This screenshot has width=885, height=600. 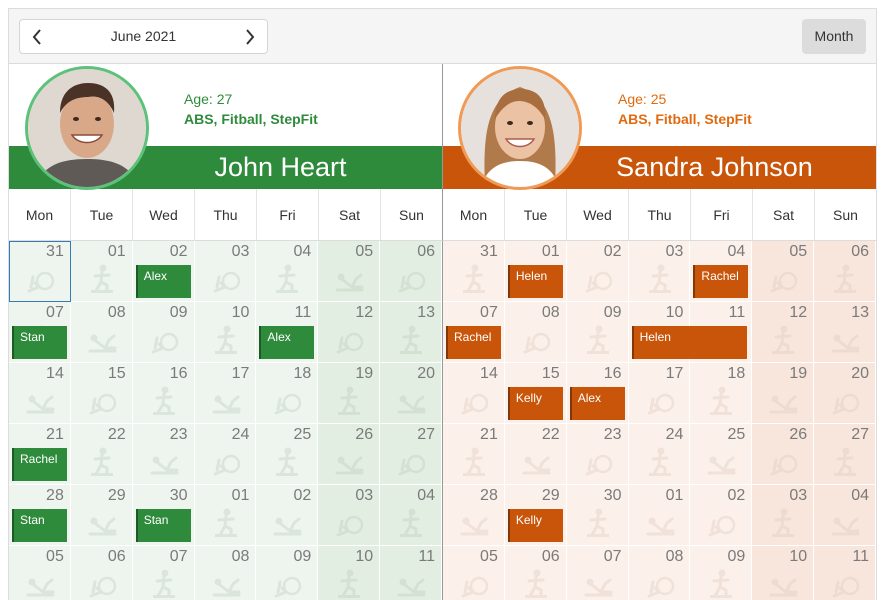 What do you see at coordinates (597, 515) in the screenshot?
I see `day-cell: 30` at bounding box center [597, 515].